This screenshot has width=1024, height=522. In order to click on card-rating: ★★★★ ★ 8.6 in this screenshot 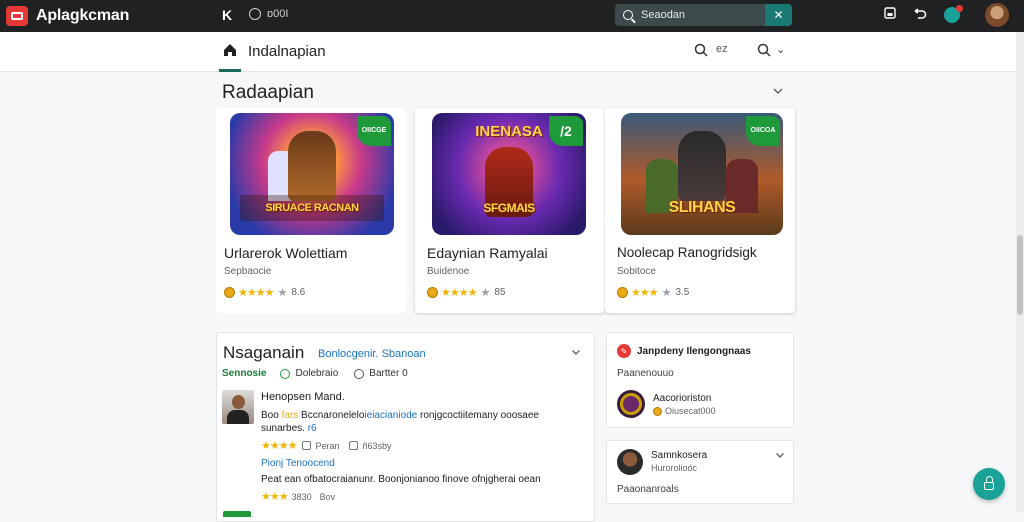, I will do `click(264, 292)`.